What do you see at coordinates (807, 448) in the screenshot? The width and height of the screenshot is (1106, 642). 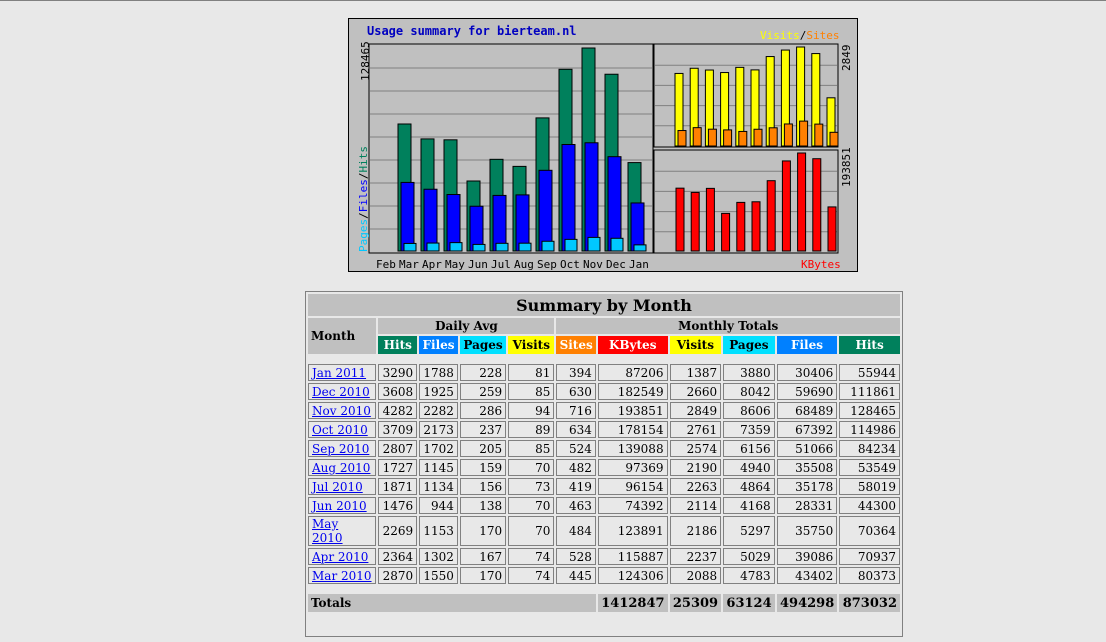 I see `cell-files: 51066` at bounding box center [807, 448].